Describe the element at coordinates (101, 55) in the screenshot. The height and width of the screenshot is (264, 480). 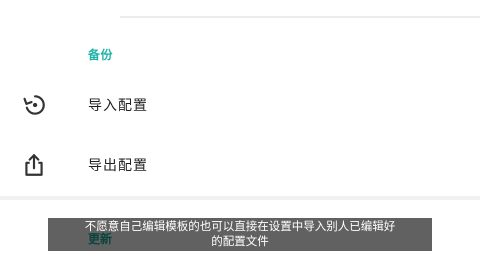
I see `section-header-backup: 备份` at that location.